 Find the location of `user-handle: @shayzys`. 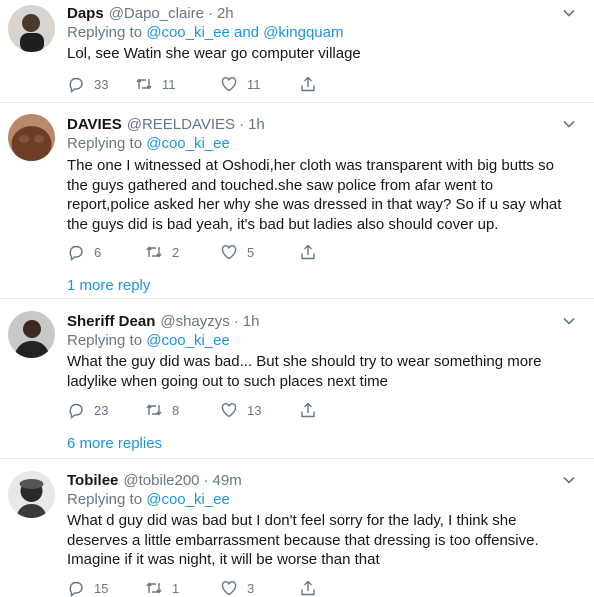

user-handle: @shayzys is located at coordinates (194, 321).